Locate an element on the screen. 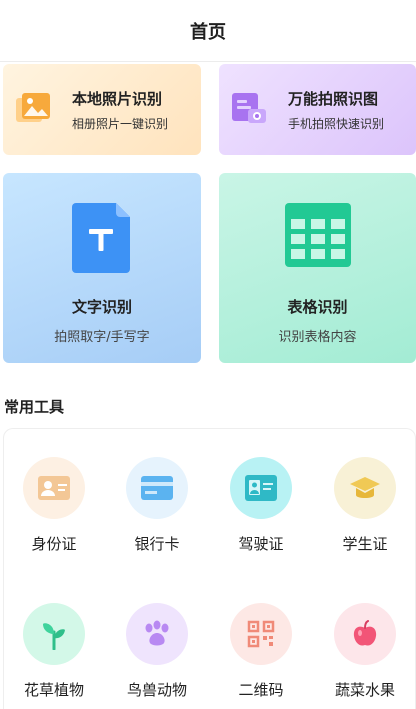 Image resolution: width=416 pixels, height=709 pixels. tool-qr-code: 二维码 is located at coordinates (261, 651).